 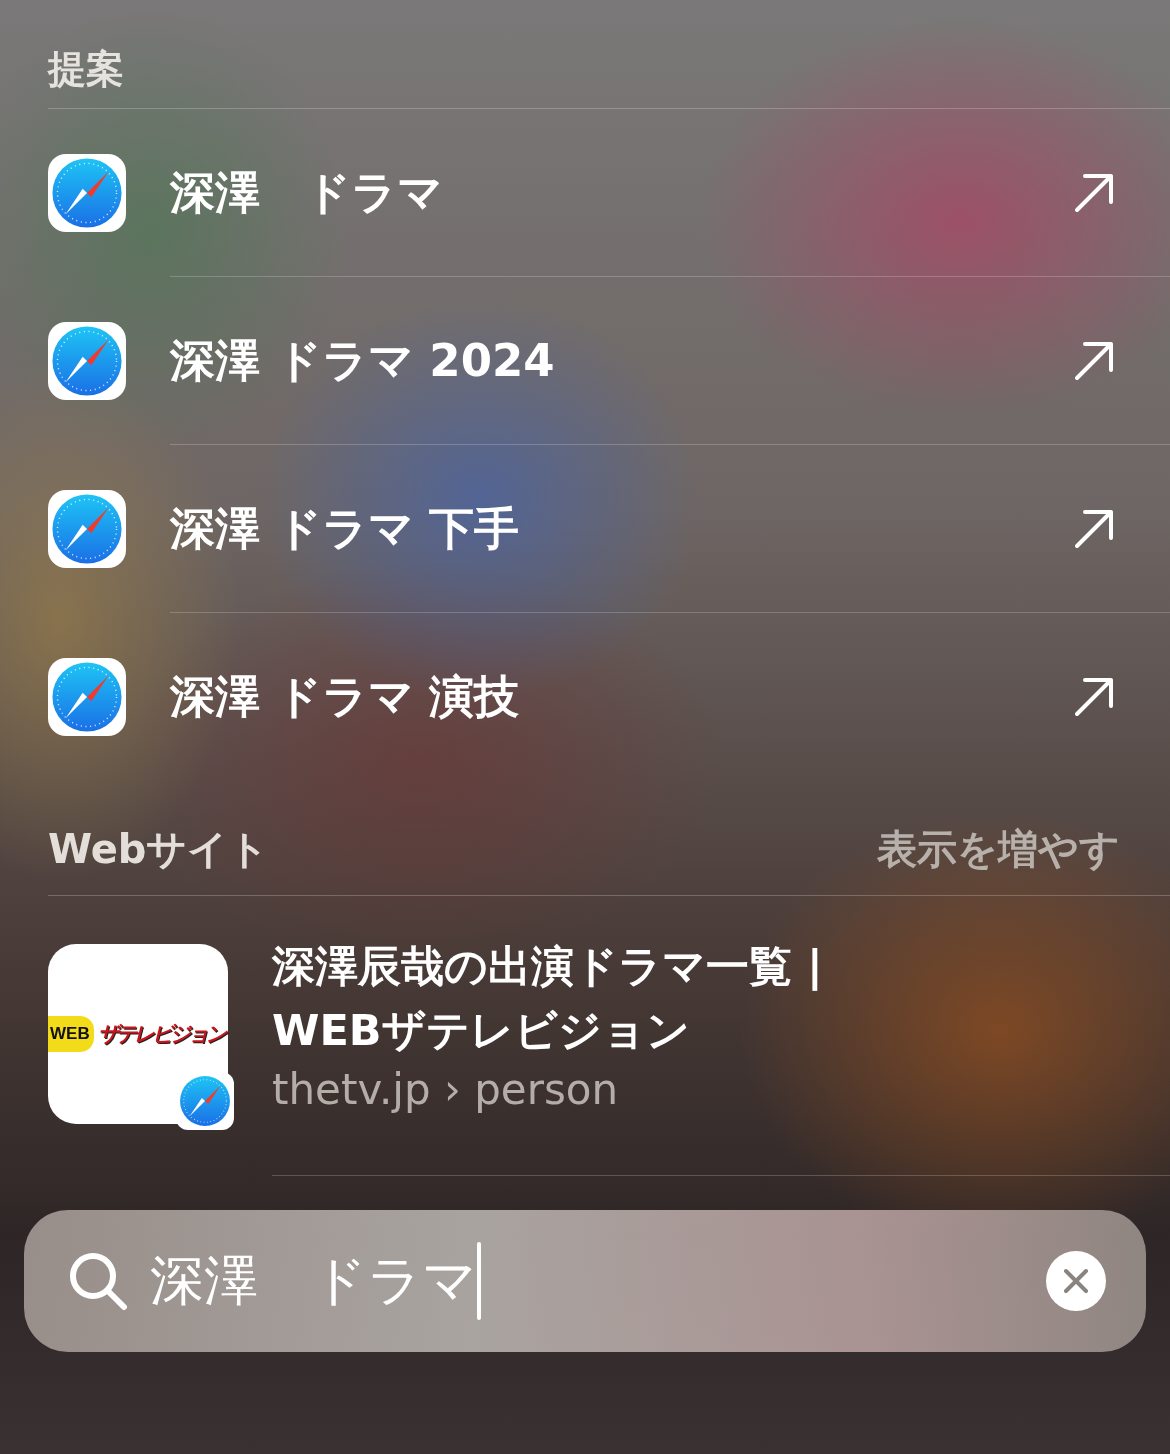 What do you see at coordinates (446, 1090) in the screenshot?
I see `result-url: thetv.jp › person` at bounding box center [446, 1090].